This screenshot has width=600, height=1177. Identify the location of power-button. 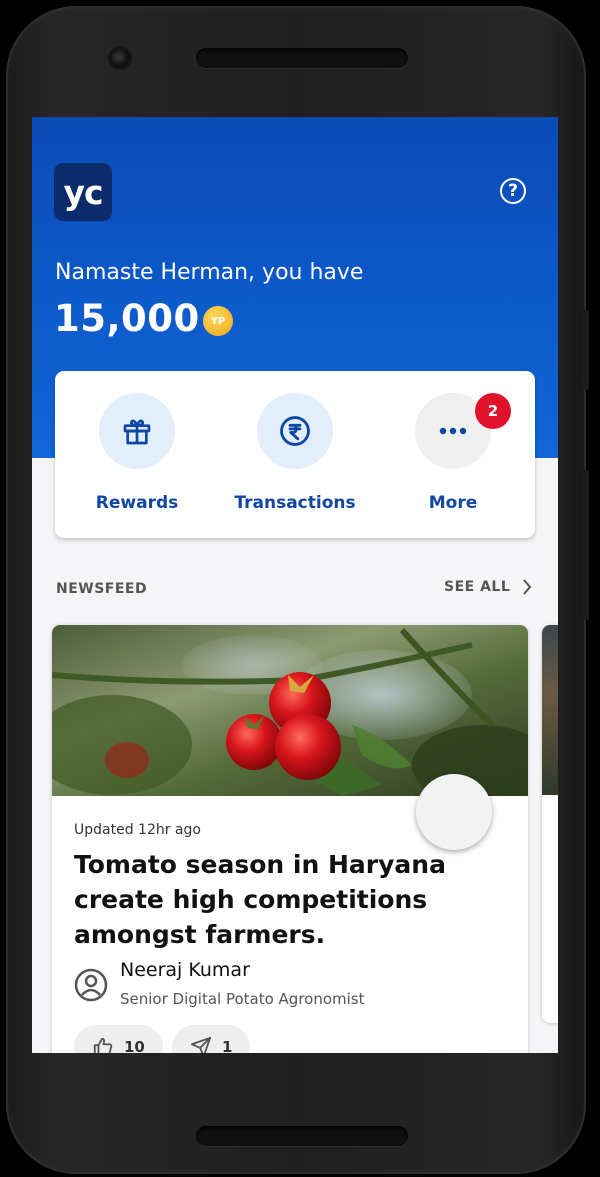
(586, 545).